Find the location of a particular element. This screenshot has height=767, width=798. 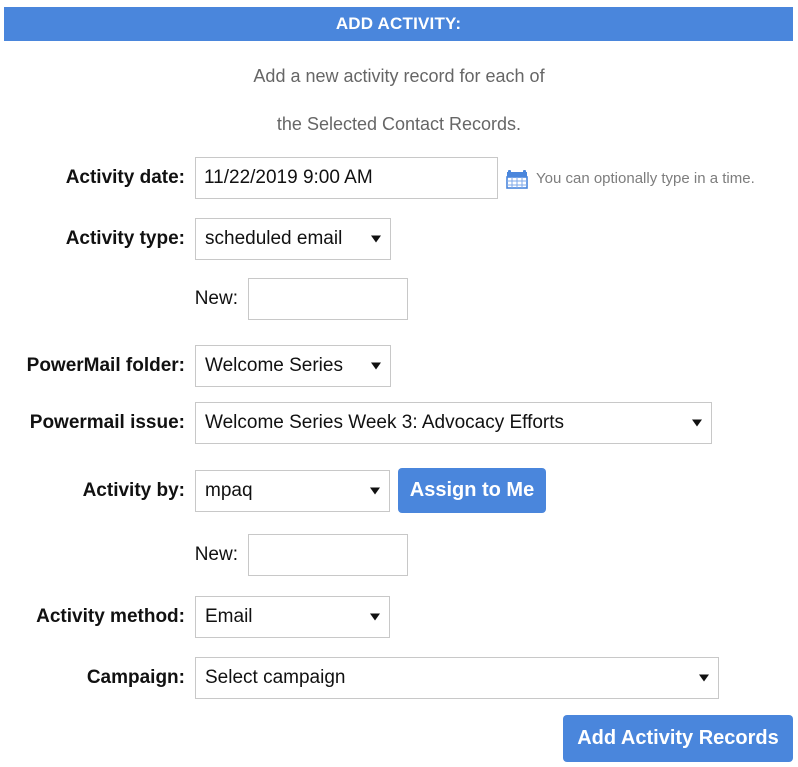

activity-date-label: Activity date: is located at coordinates (125, 177).